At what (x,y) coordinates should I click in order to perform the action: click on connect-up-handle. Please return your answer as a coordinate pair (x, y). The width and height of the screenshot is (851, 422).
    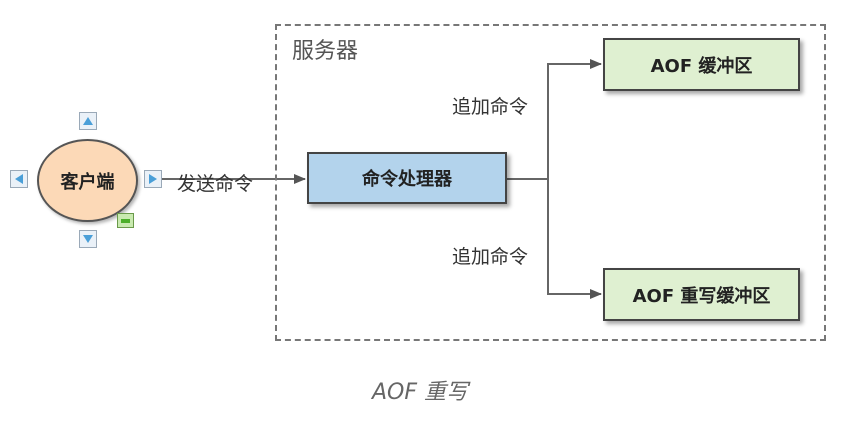
    Looking at the image, I should click on (88, 121).